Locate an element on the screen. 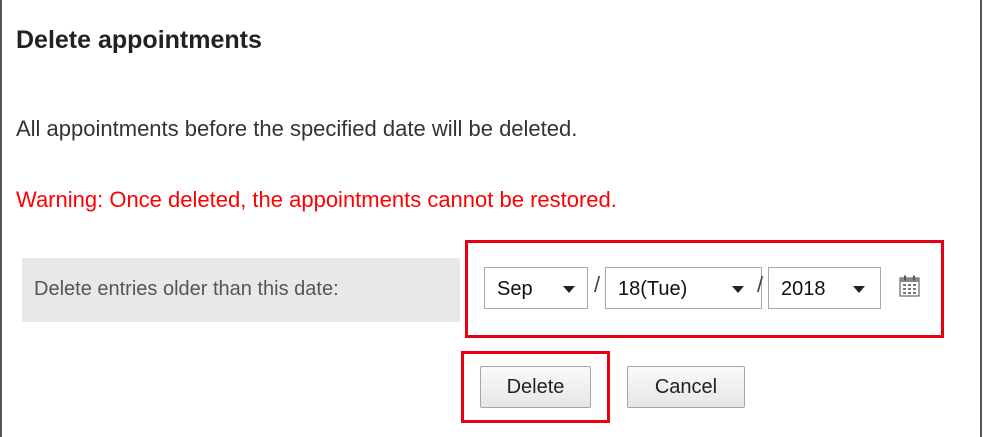 This screenshot has width=983, height=437. date-label-cell: Delete entries older than this date: is located at coordinates (241, 290).